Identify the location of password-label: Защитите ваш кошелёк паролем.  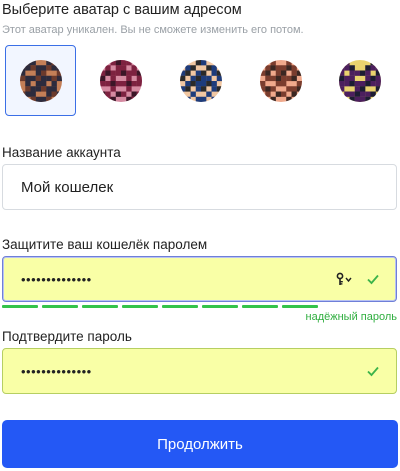
(105, 244).